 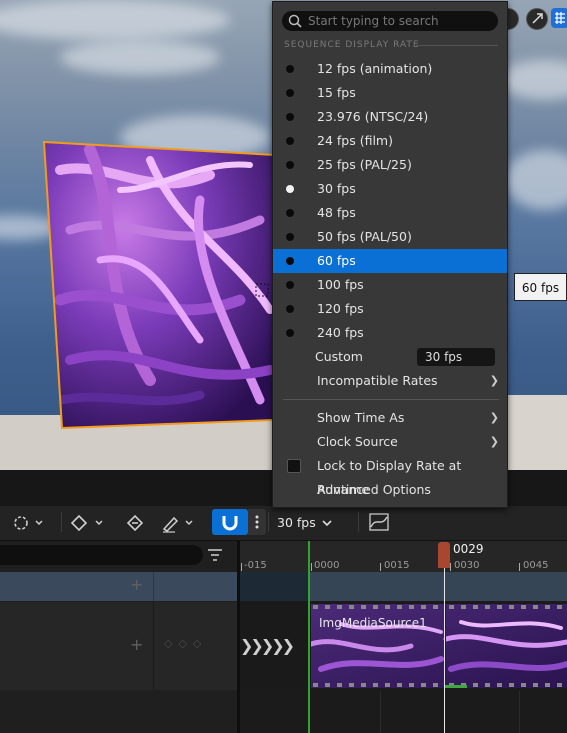 I want to click on menu-item-clock-source: Clock Source ❯, so click(x=390, y=442).